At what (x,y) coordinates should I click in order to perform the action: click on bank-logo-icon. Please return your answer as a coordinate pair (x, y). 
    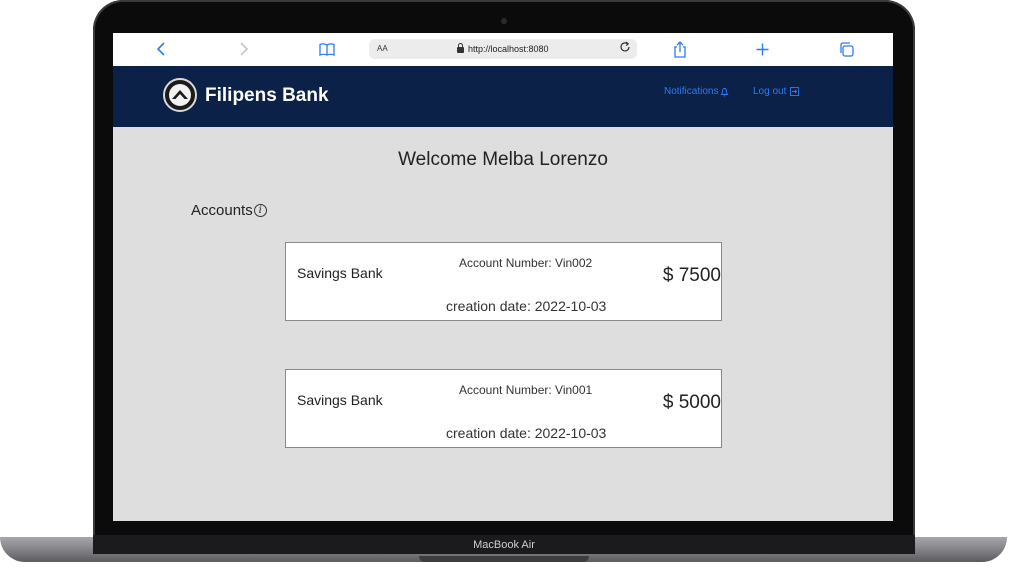
    Looking at the image, I should click on (180, 95).